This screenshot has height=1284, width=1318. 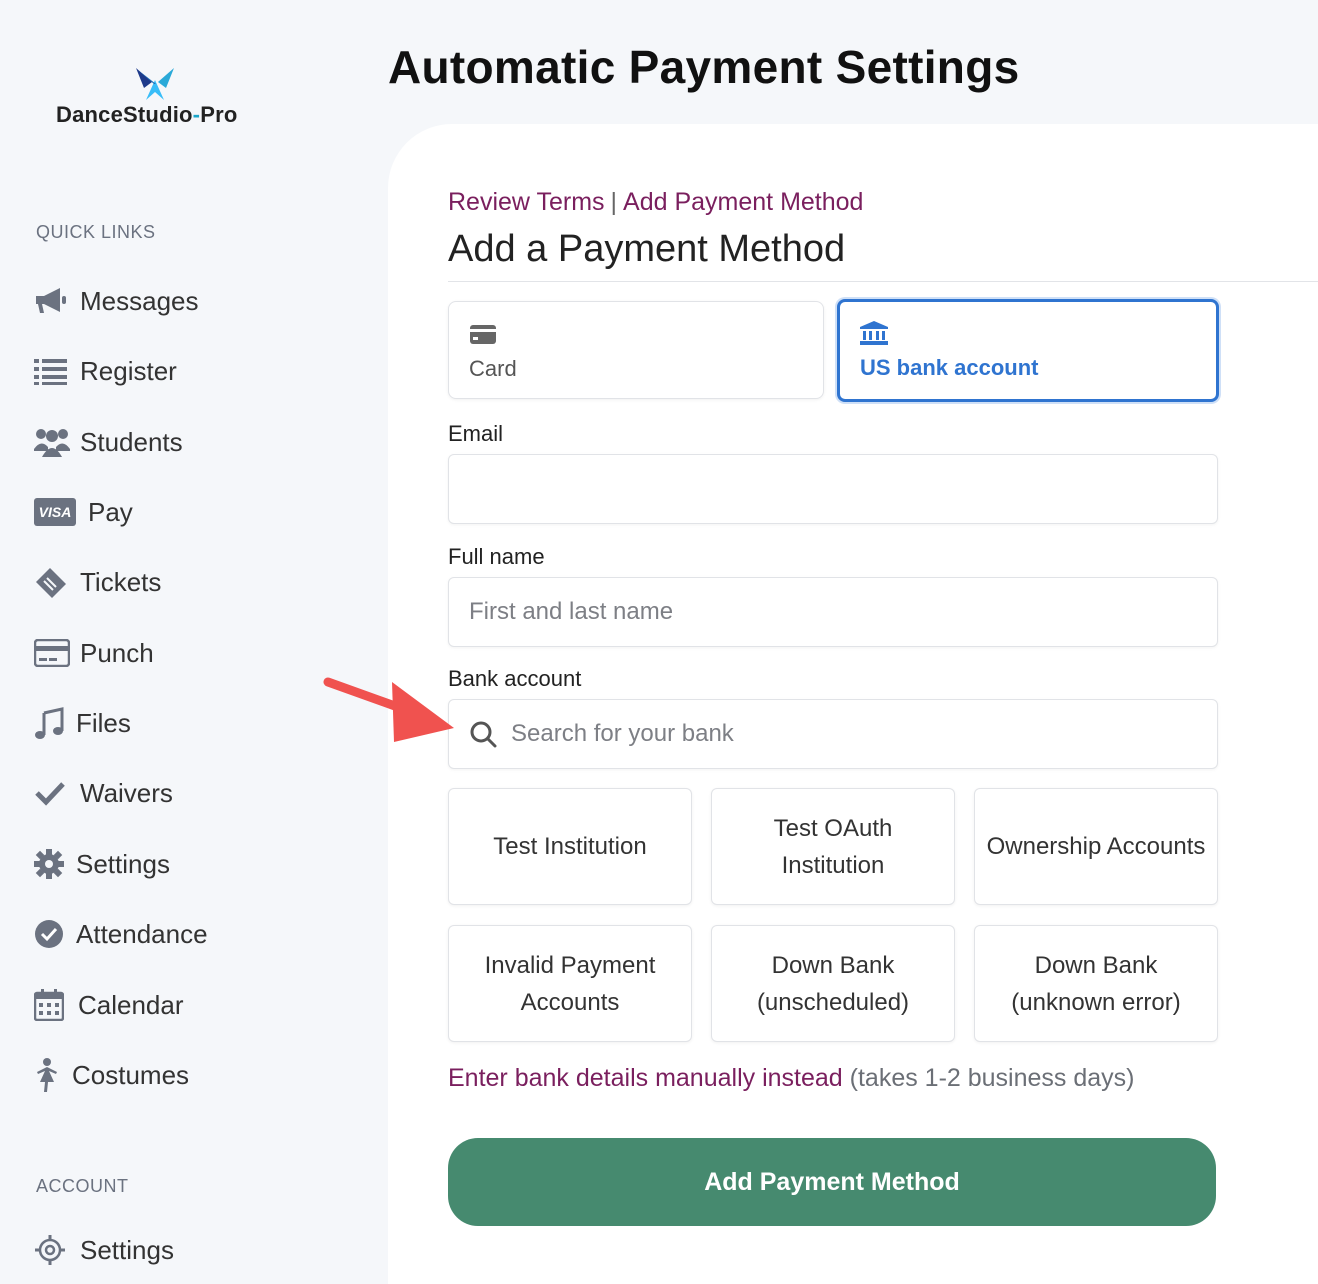 I want to click on sidebar-item-label: Pay, so click(x=110, y=511).